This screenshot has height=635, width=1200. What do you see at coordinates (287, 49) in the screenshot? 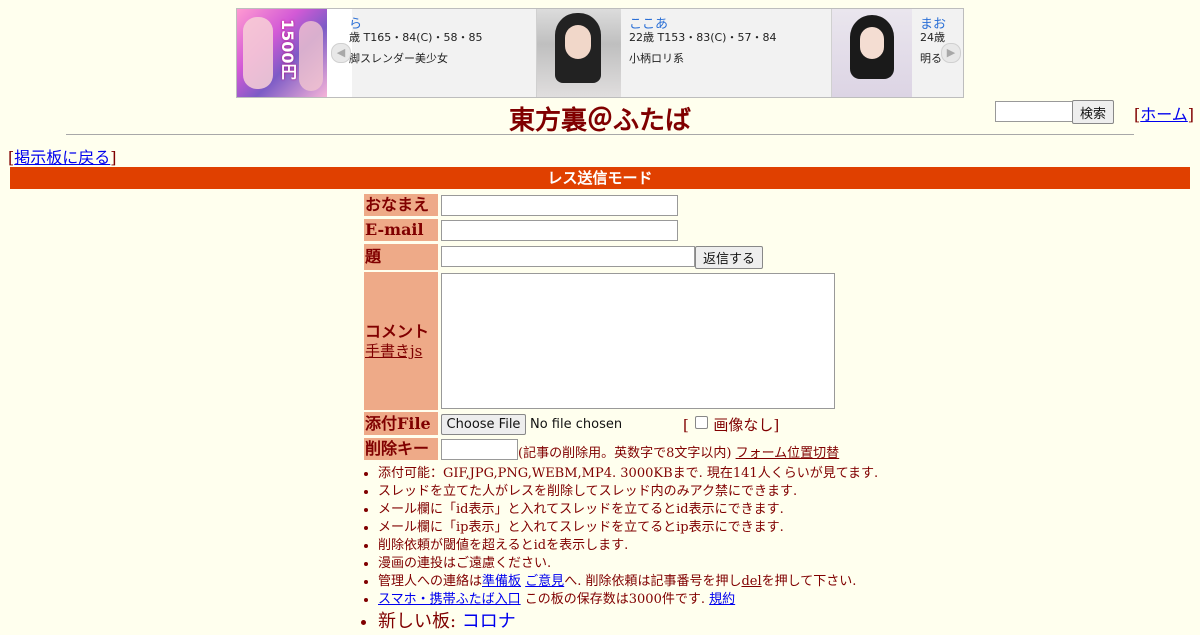
I see `promo-text: 1500円` at bounding box center [287, 49].